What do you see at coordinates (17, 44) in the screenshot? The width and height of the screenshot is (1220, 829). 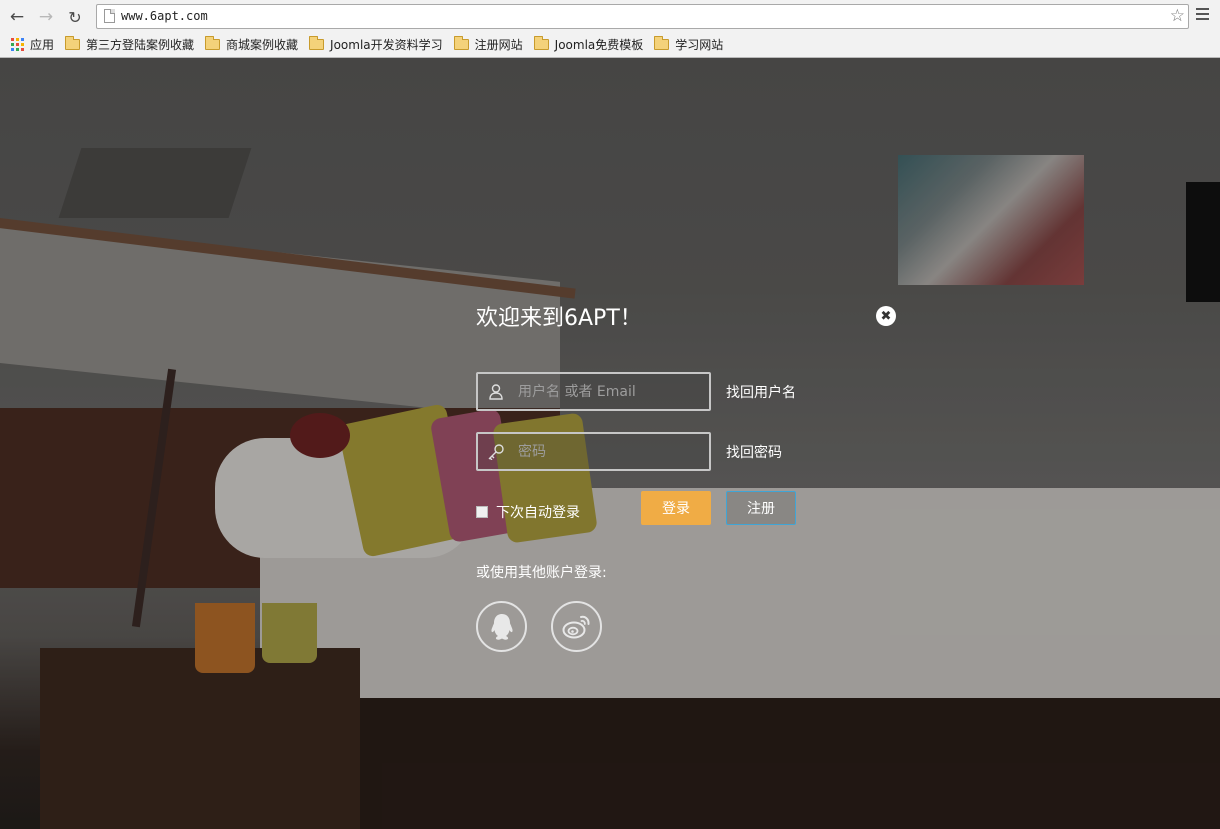 I see `apps-grid-icon` at bounding box center [17, 44].